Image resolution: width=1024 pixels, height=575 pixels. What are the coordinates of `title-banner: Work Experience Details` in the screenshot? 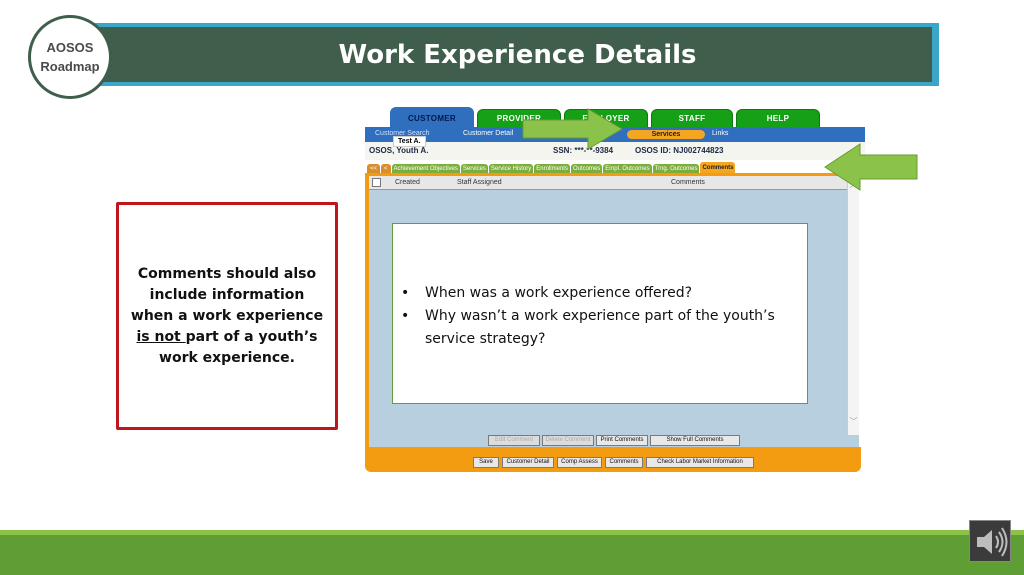 It's located at (514, 54).